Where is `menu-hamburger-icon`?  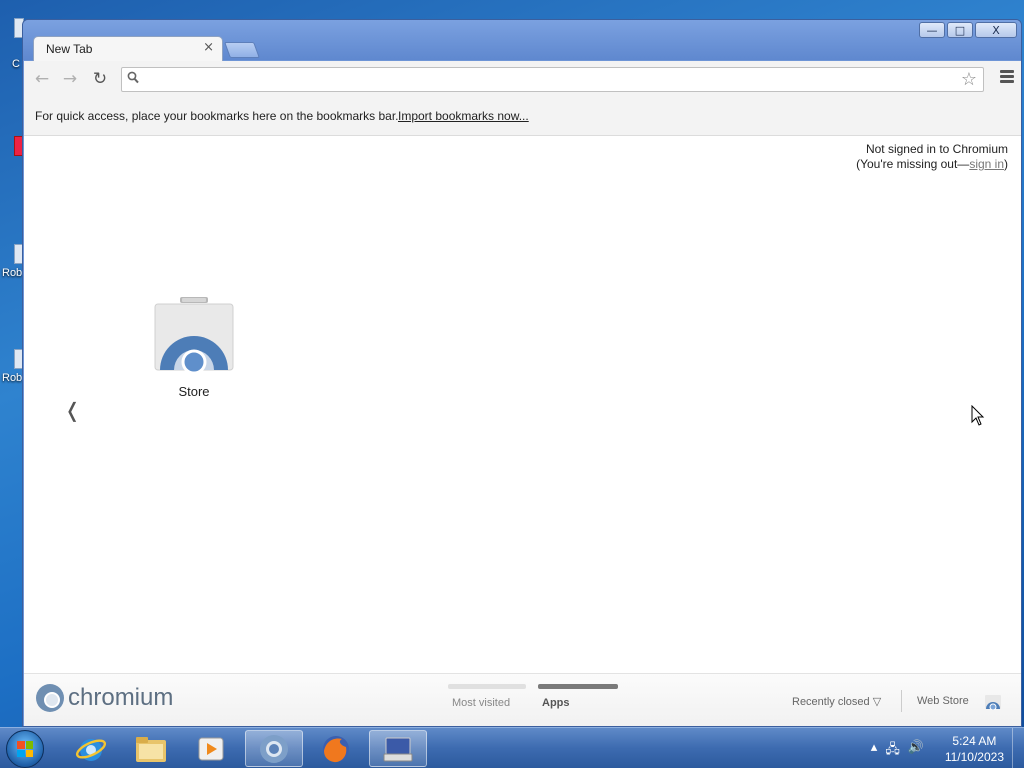
menu-hamburger-icon is located at coordinates (1007, 78).